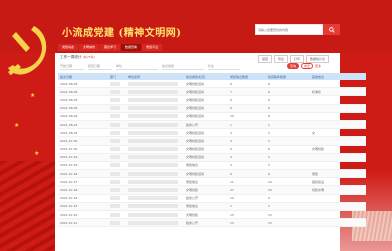 The height and width of the screenshot is (251, 392). Describe the element at coordinates (122, 33) in the screenshot. I see `site-title: 小流成党建 (精神文明网)` at that location.